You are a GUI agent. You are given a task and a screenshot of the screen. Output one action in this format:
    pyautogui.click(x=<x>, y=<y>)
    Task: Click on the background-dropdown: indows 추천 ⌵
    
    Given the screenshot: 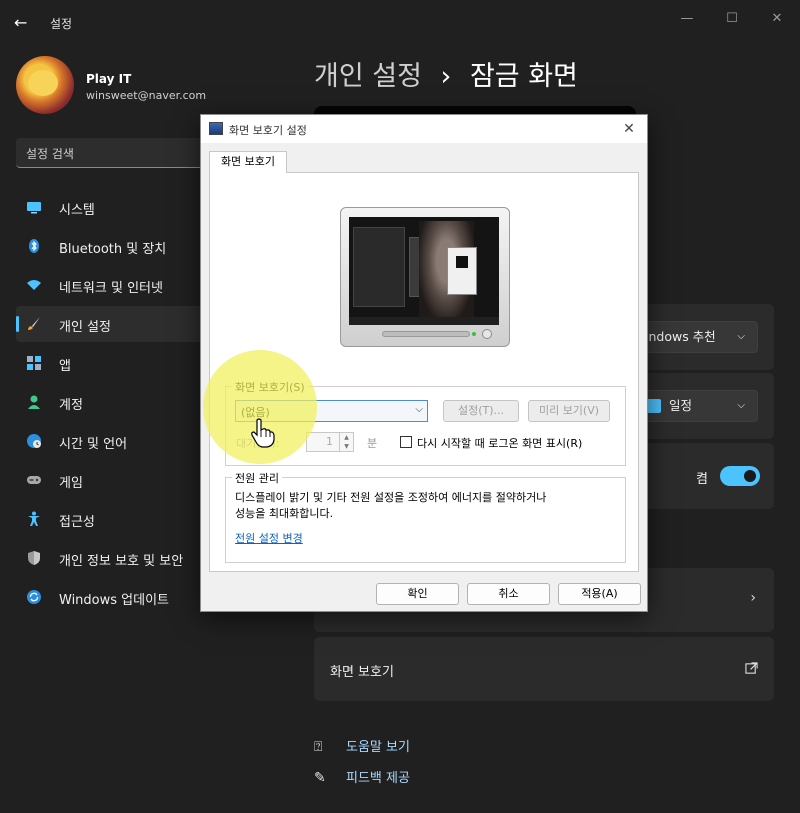 What is the action you would take?
    pyautogui.click(x=695, y=337)
    